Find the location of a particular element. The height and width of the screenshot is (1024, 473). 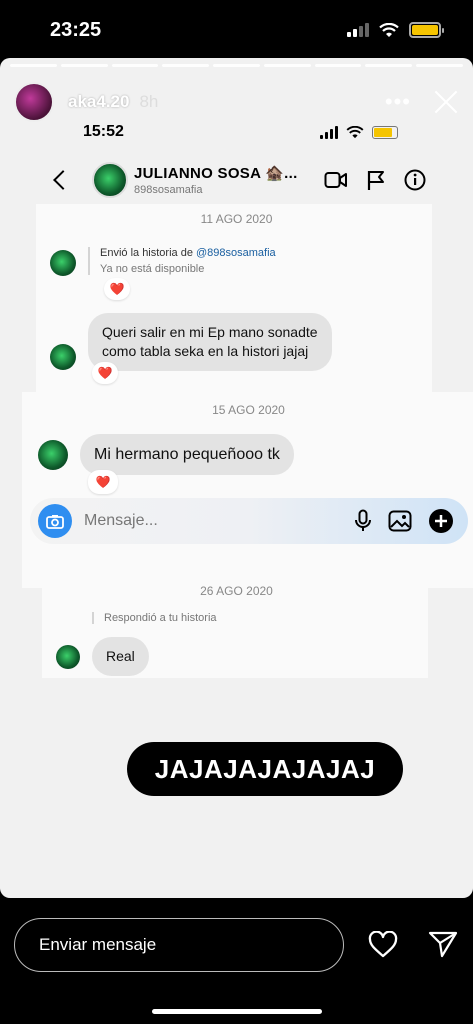

status-bar: 23:25 is located at coordinates (236, 30).